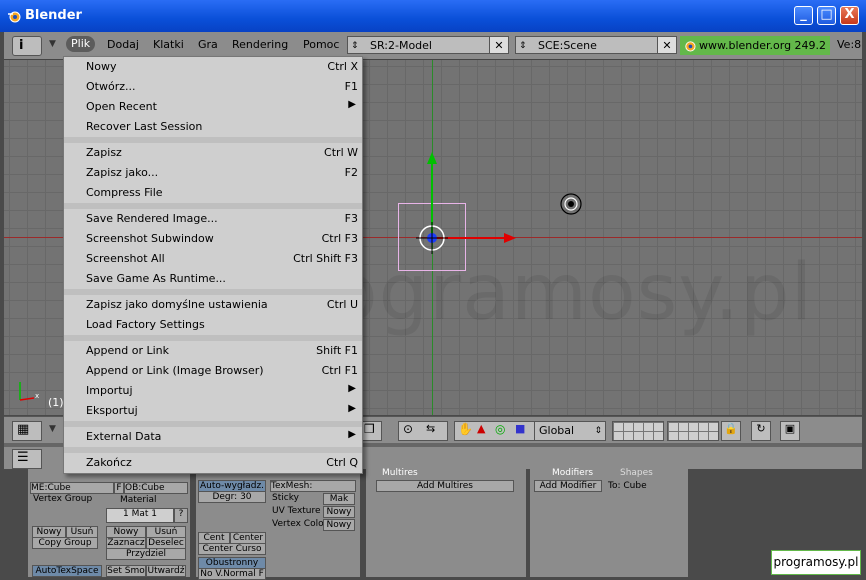 This screenshot has width=866, height=580. What do you see at coordinates (124, 192) in the screenshot?
I see `menu-item-label: Compress File` at bounding box center [124, 192].